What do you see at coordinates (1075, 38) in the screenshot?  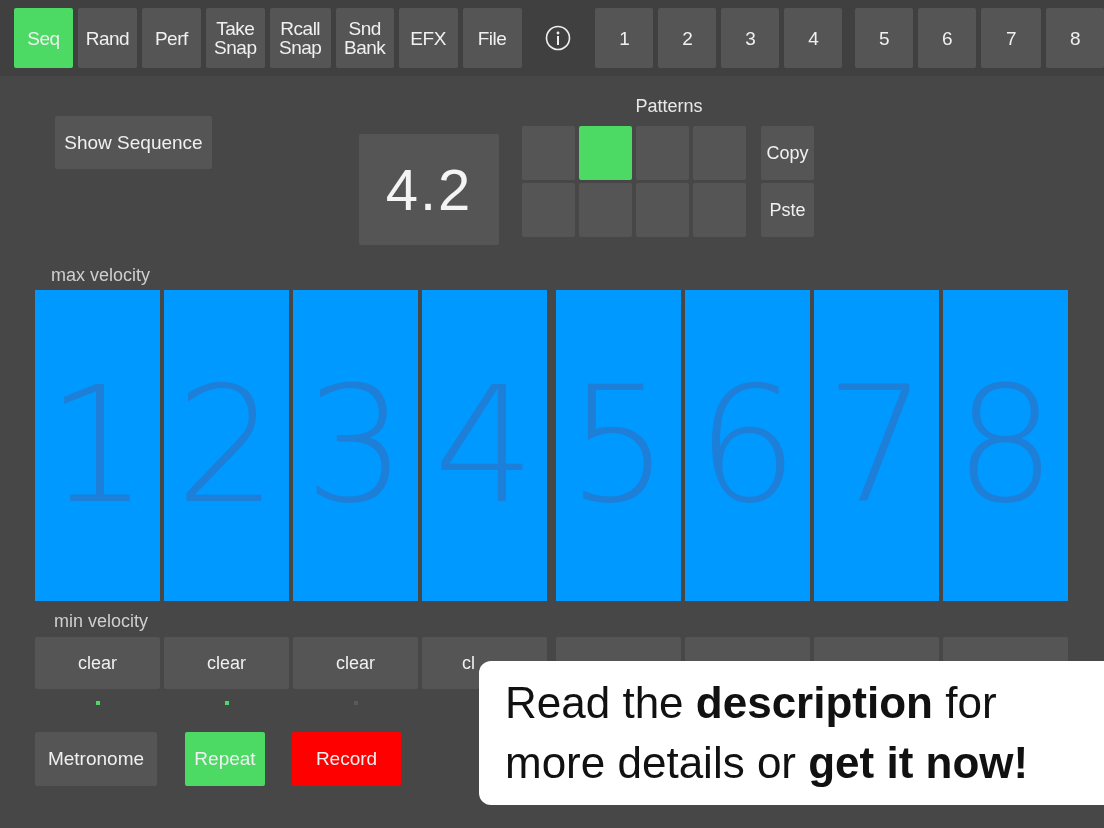 I see `track-button: 8` at bounding box center [1075, 38].